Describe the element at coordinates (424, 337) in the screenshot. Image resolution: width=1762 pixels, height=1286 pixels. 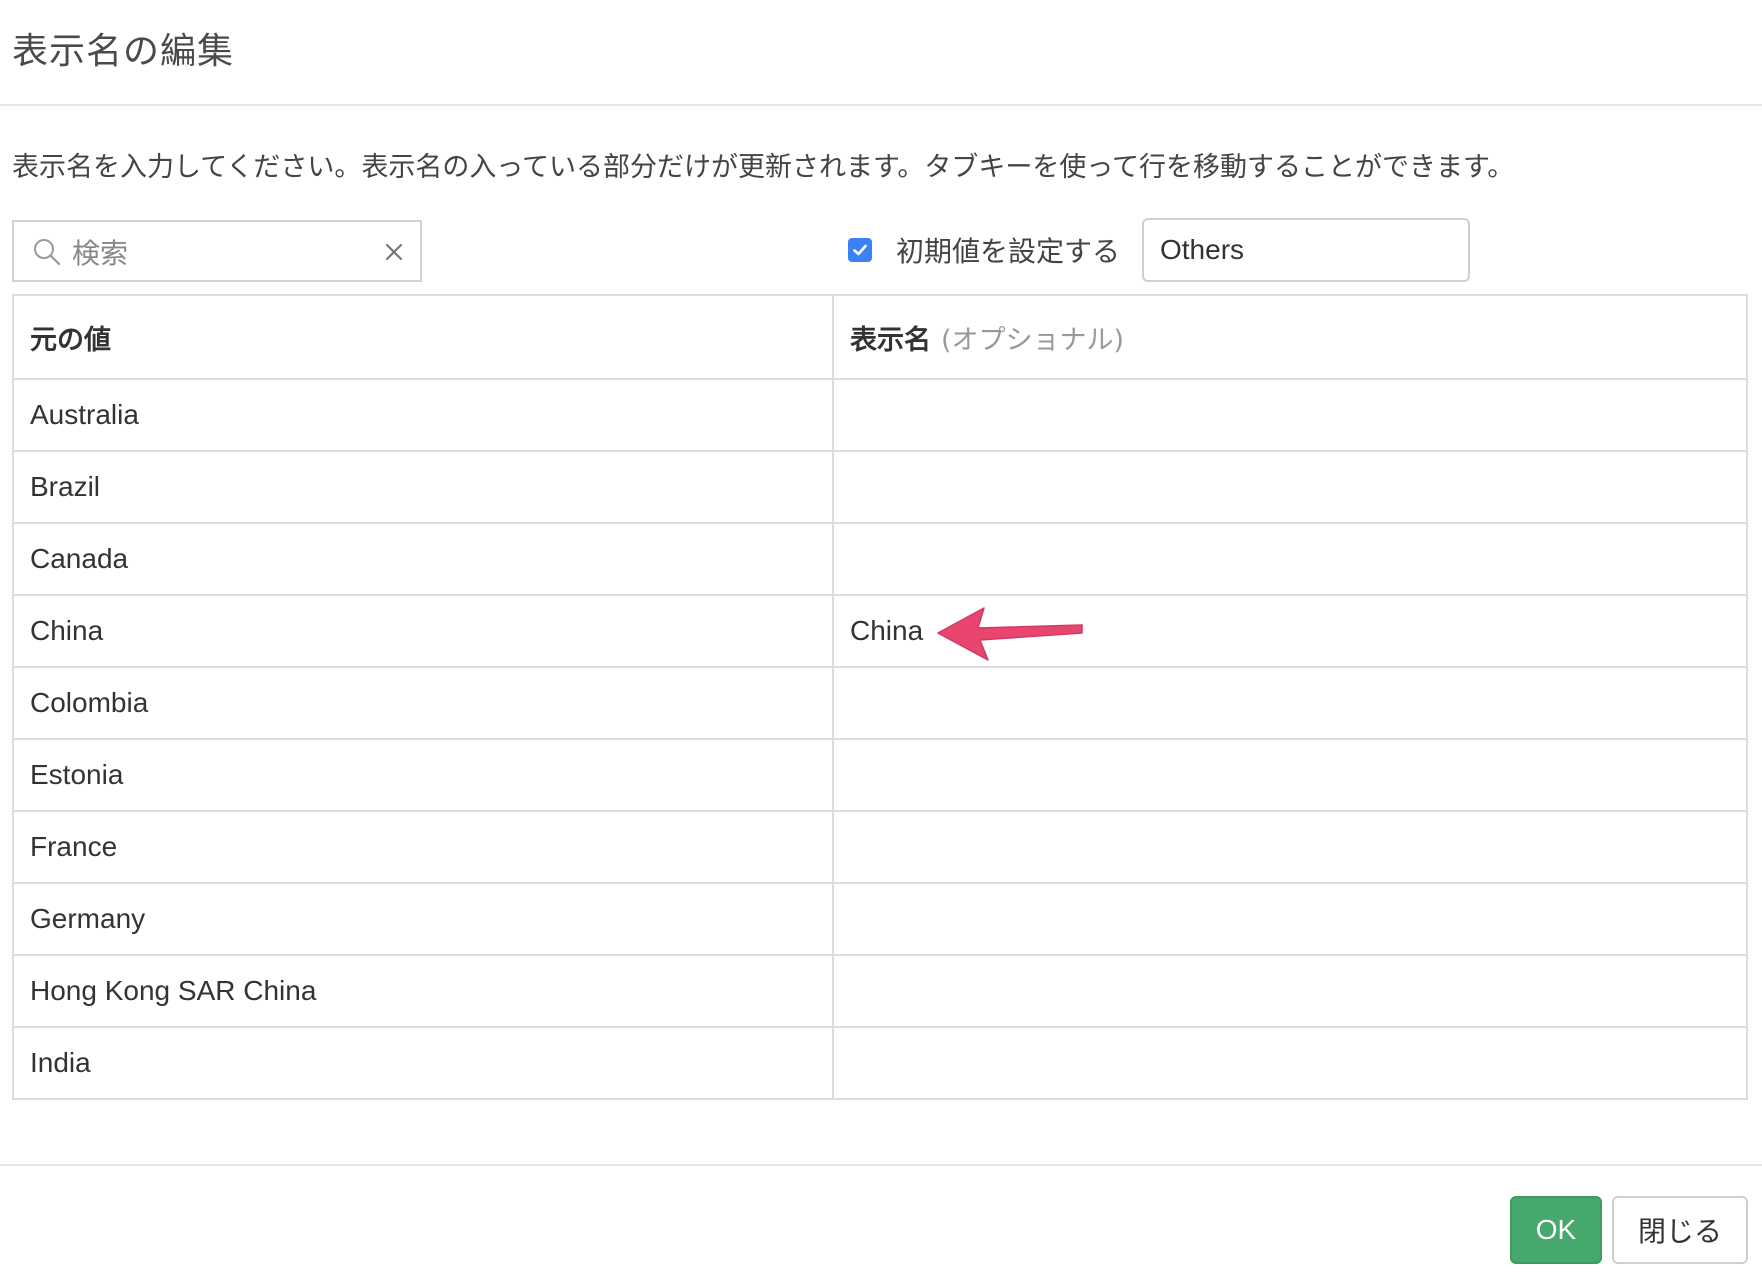
I see `header-original-value: 元の値` at that location.